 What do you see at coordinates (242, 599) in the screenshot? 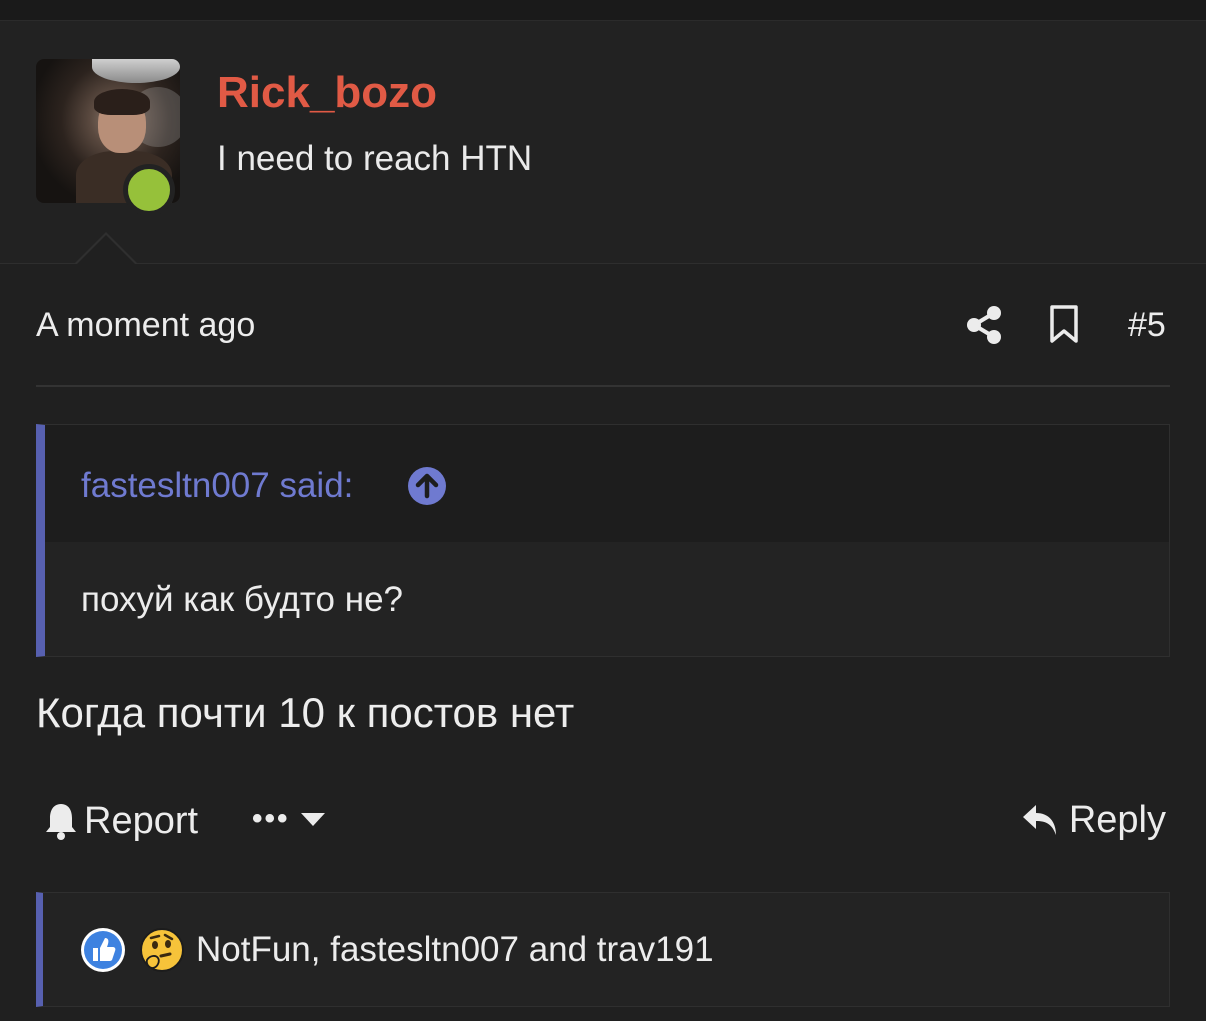
I see `quote-text: похуй как будто не?` at bounding box center [242, 599].